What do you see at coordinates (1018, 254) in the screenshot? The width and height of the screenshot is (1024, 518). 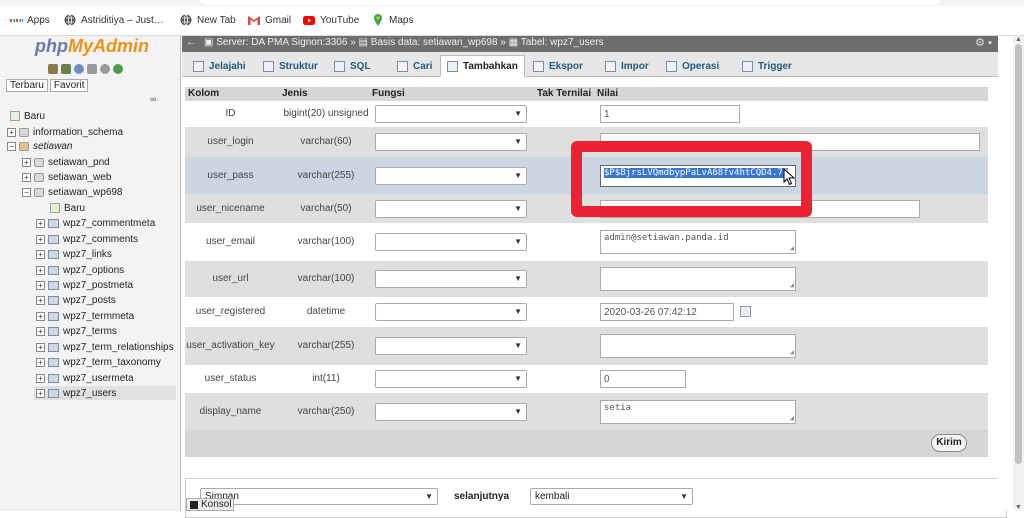 I see `scrollbar-thumb` at bounding box center [1018, 254].